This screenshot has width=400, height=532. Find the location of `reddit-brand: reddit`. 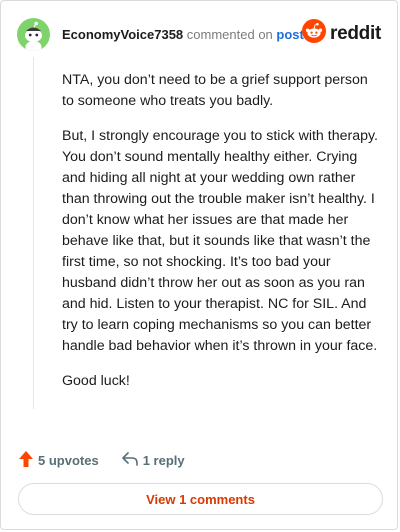

reddit-brand: reddit is located at coordinates (341, 33).